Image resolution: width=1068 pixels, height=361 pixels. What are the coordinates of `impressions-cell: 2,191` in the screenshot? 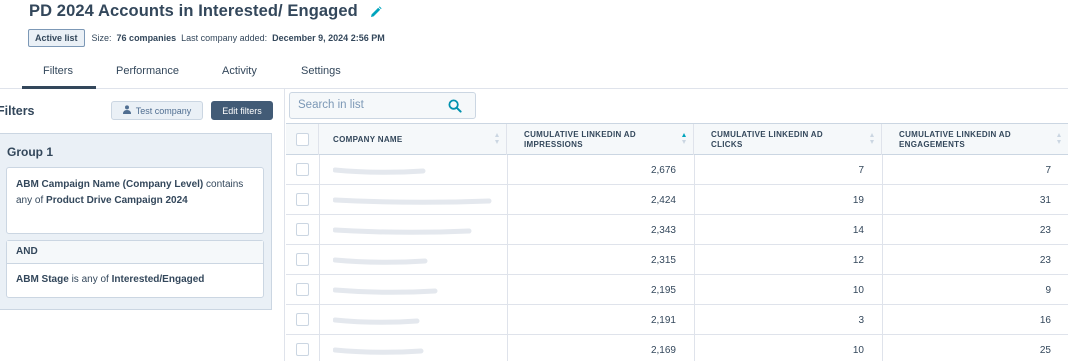 It's located at (663, 320).